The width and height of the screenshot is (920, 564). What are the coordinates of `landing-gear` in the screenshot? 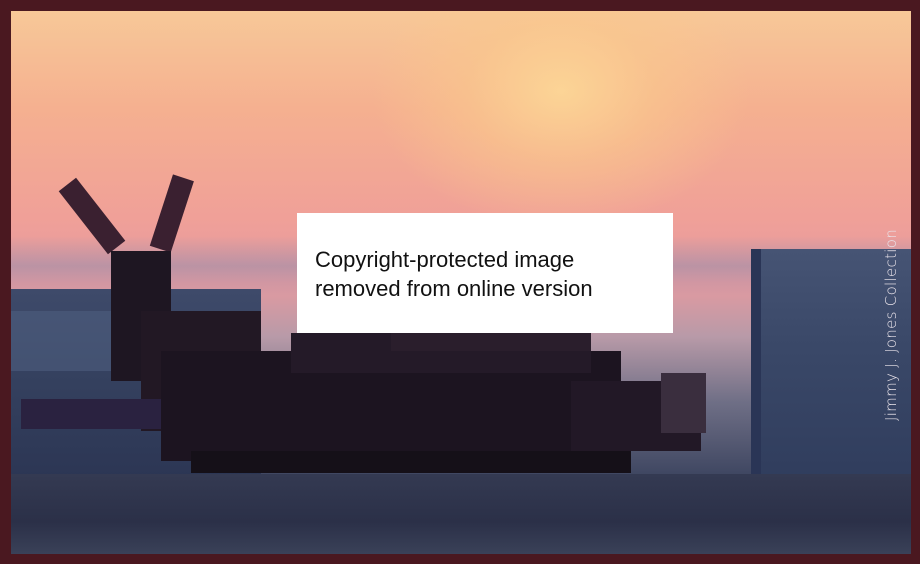 It's located at (411, 462).